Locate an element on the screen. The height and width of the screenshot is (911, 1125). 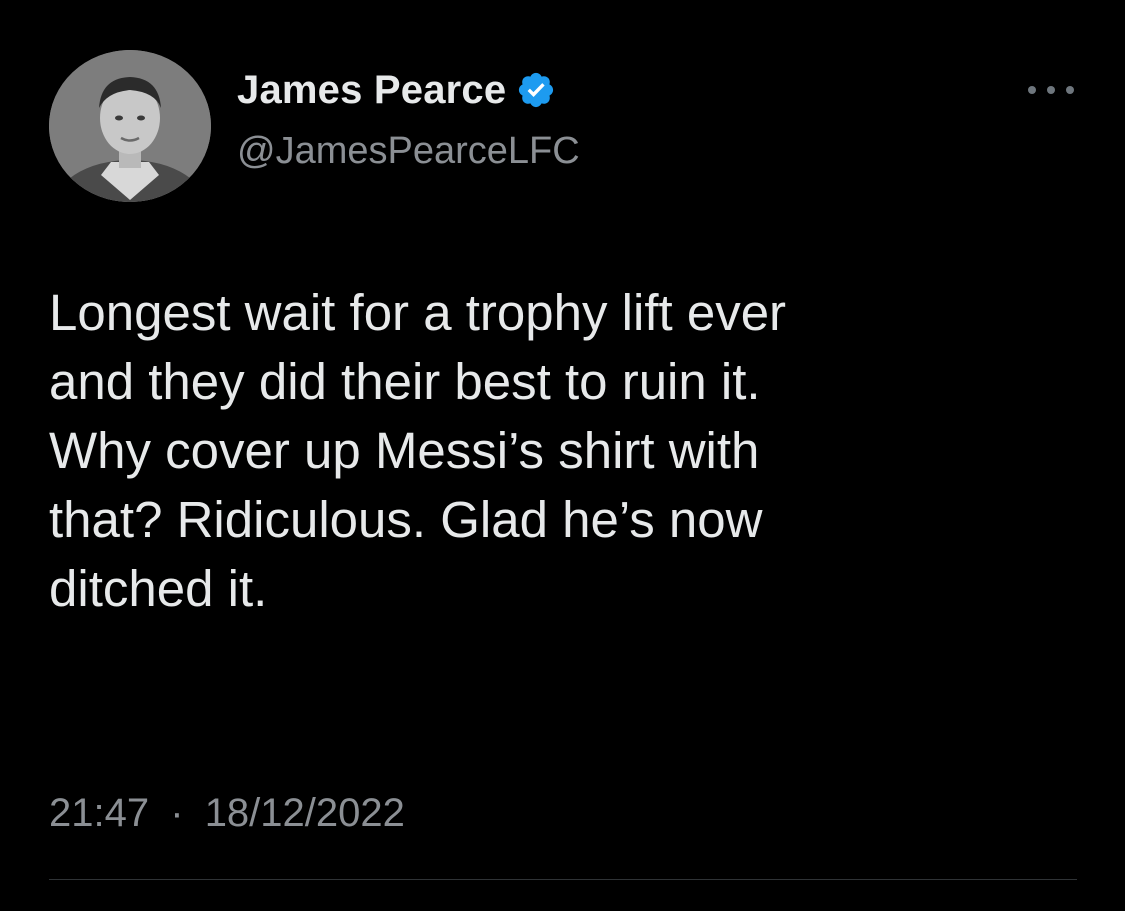
name-row: James Pearce is located at coordinates (396, 90).